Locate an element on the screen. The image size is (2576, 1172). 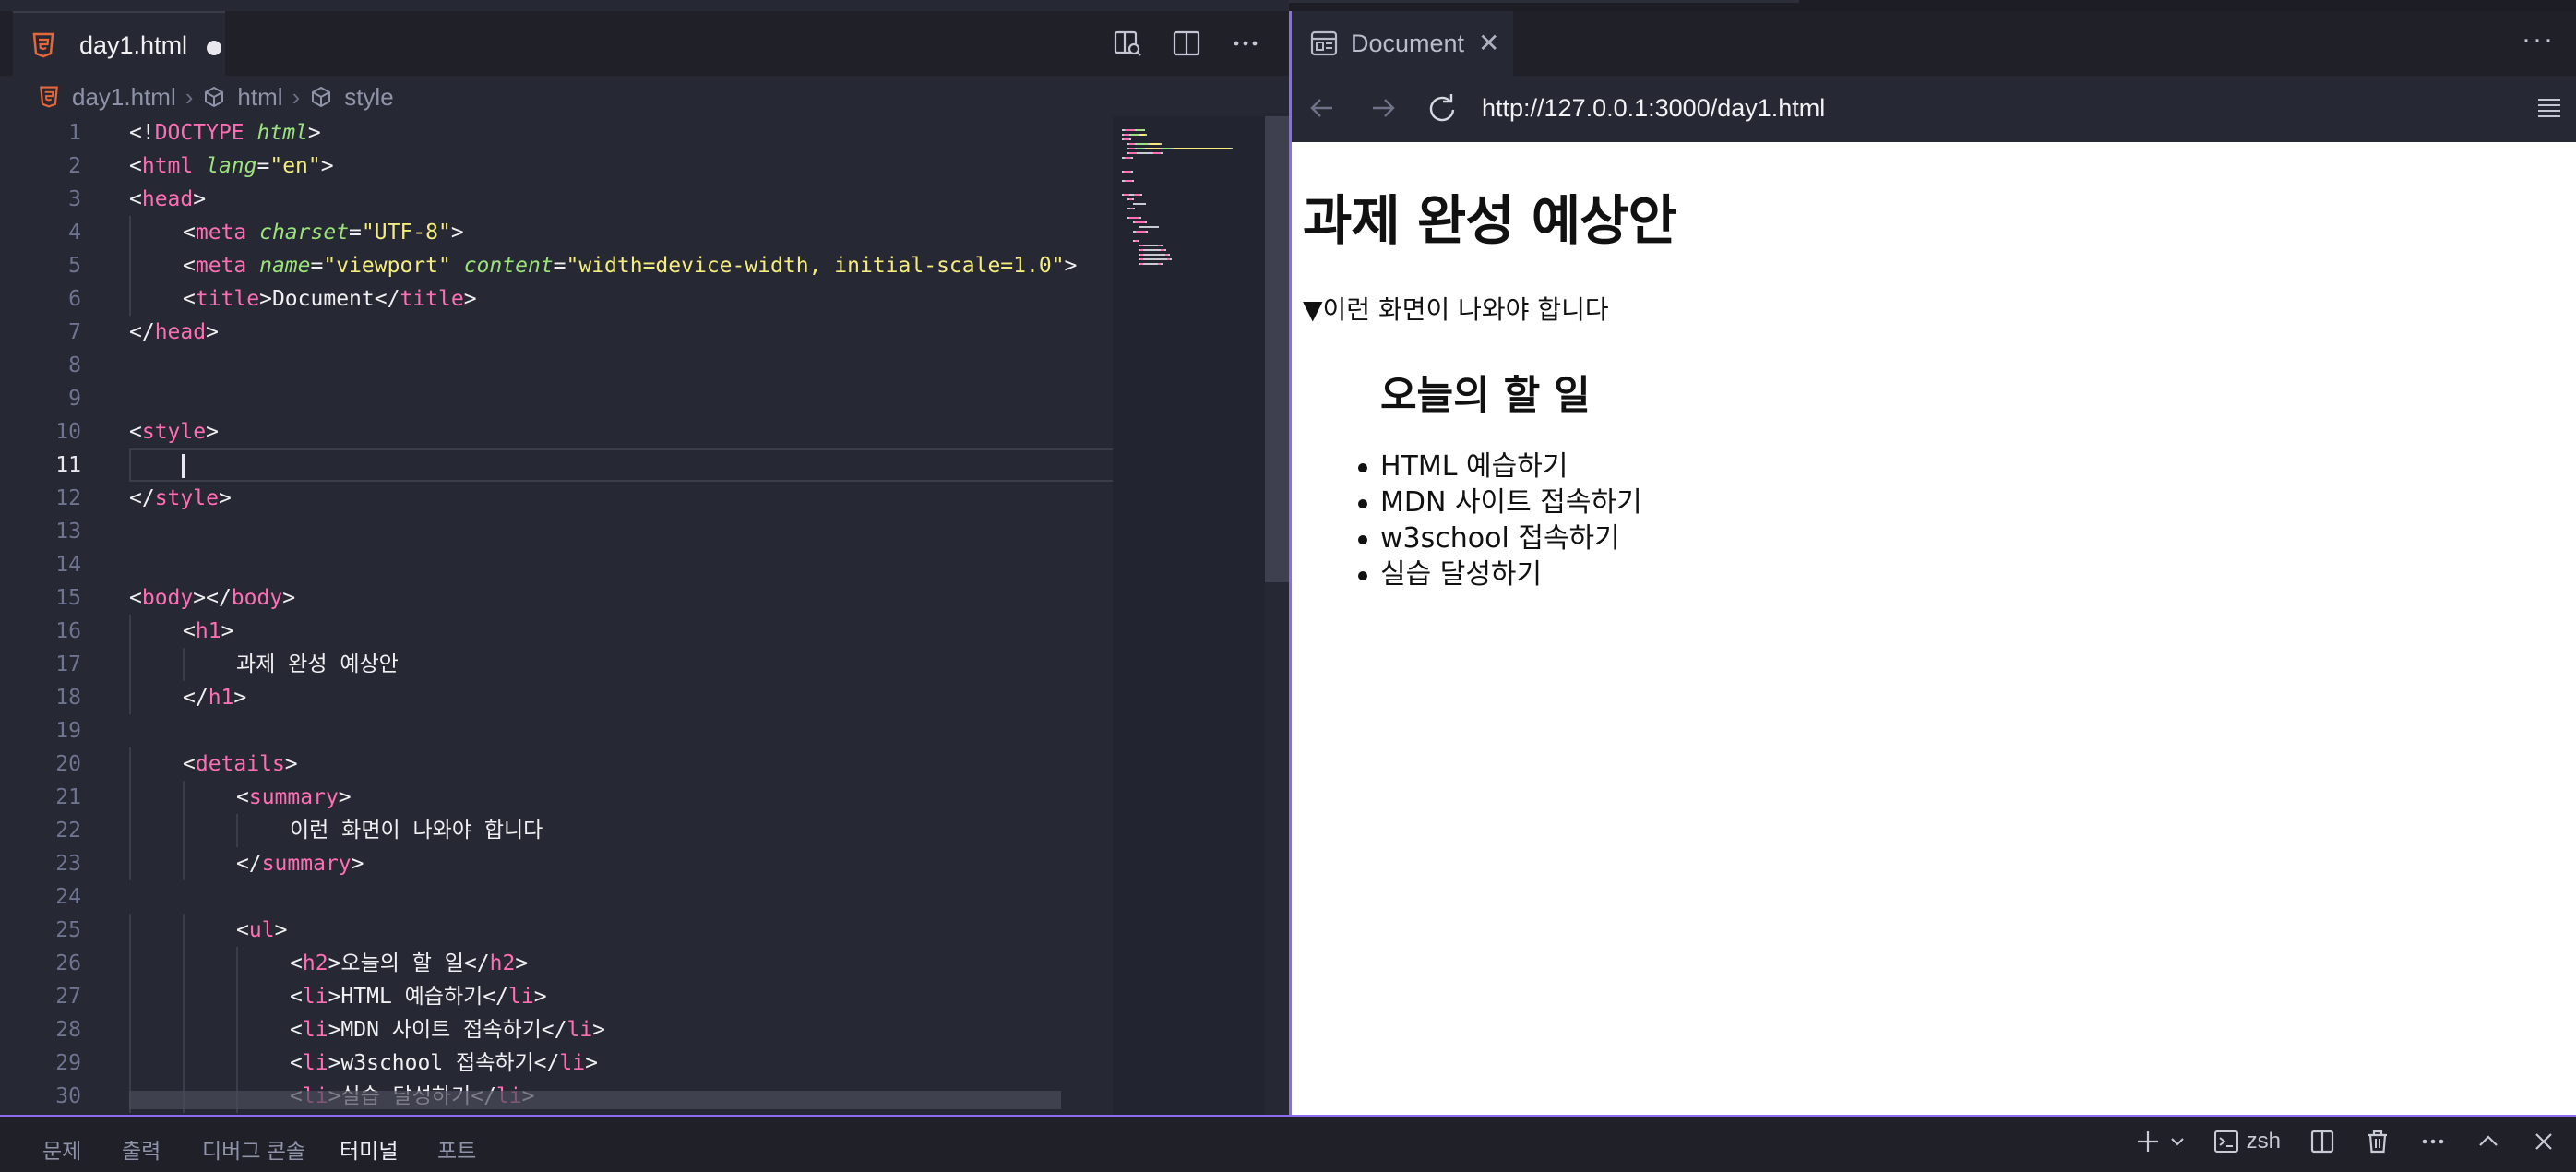
tab-output: 출력 is located at coordinates (142, 1149).